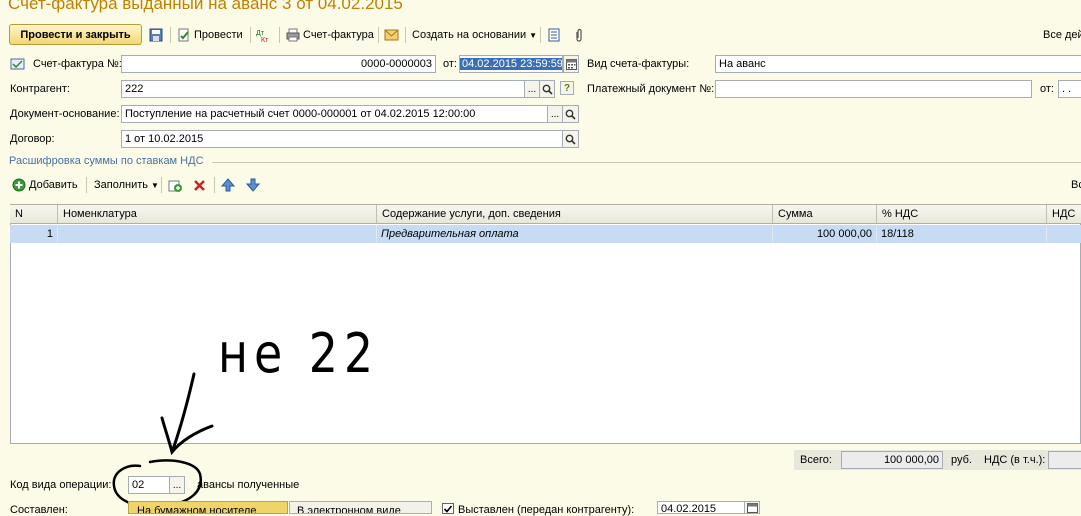 The image size is (1081, 516). I want to click on compiled-label: Составлен:, so click(39, 510).